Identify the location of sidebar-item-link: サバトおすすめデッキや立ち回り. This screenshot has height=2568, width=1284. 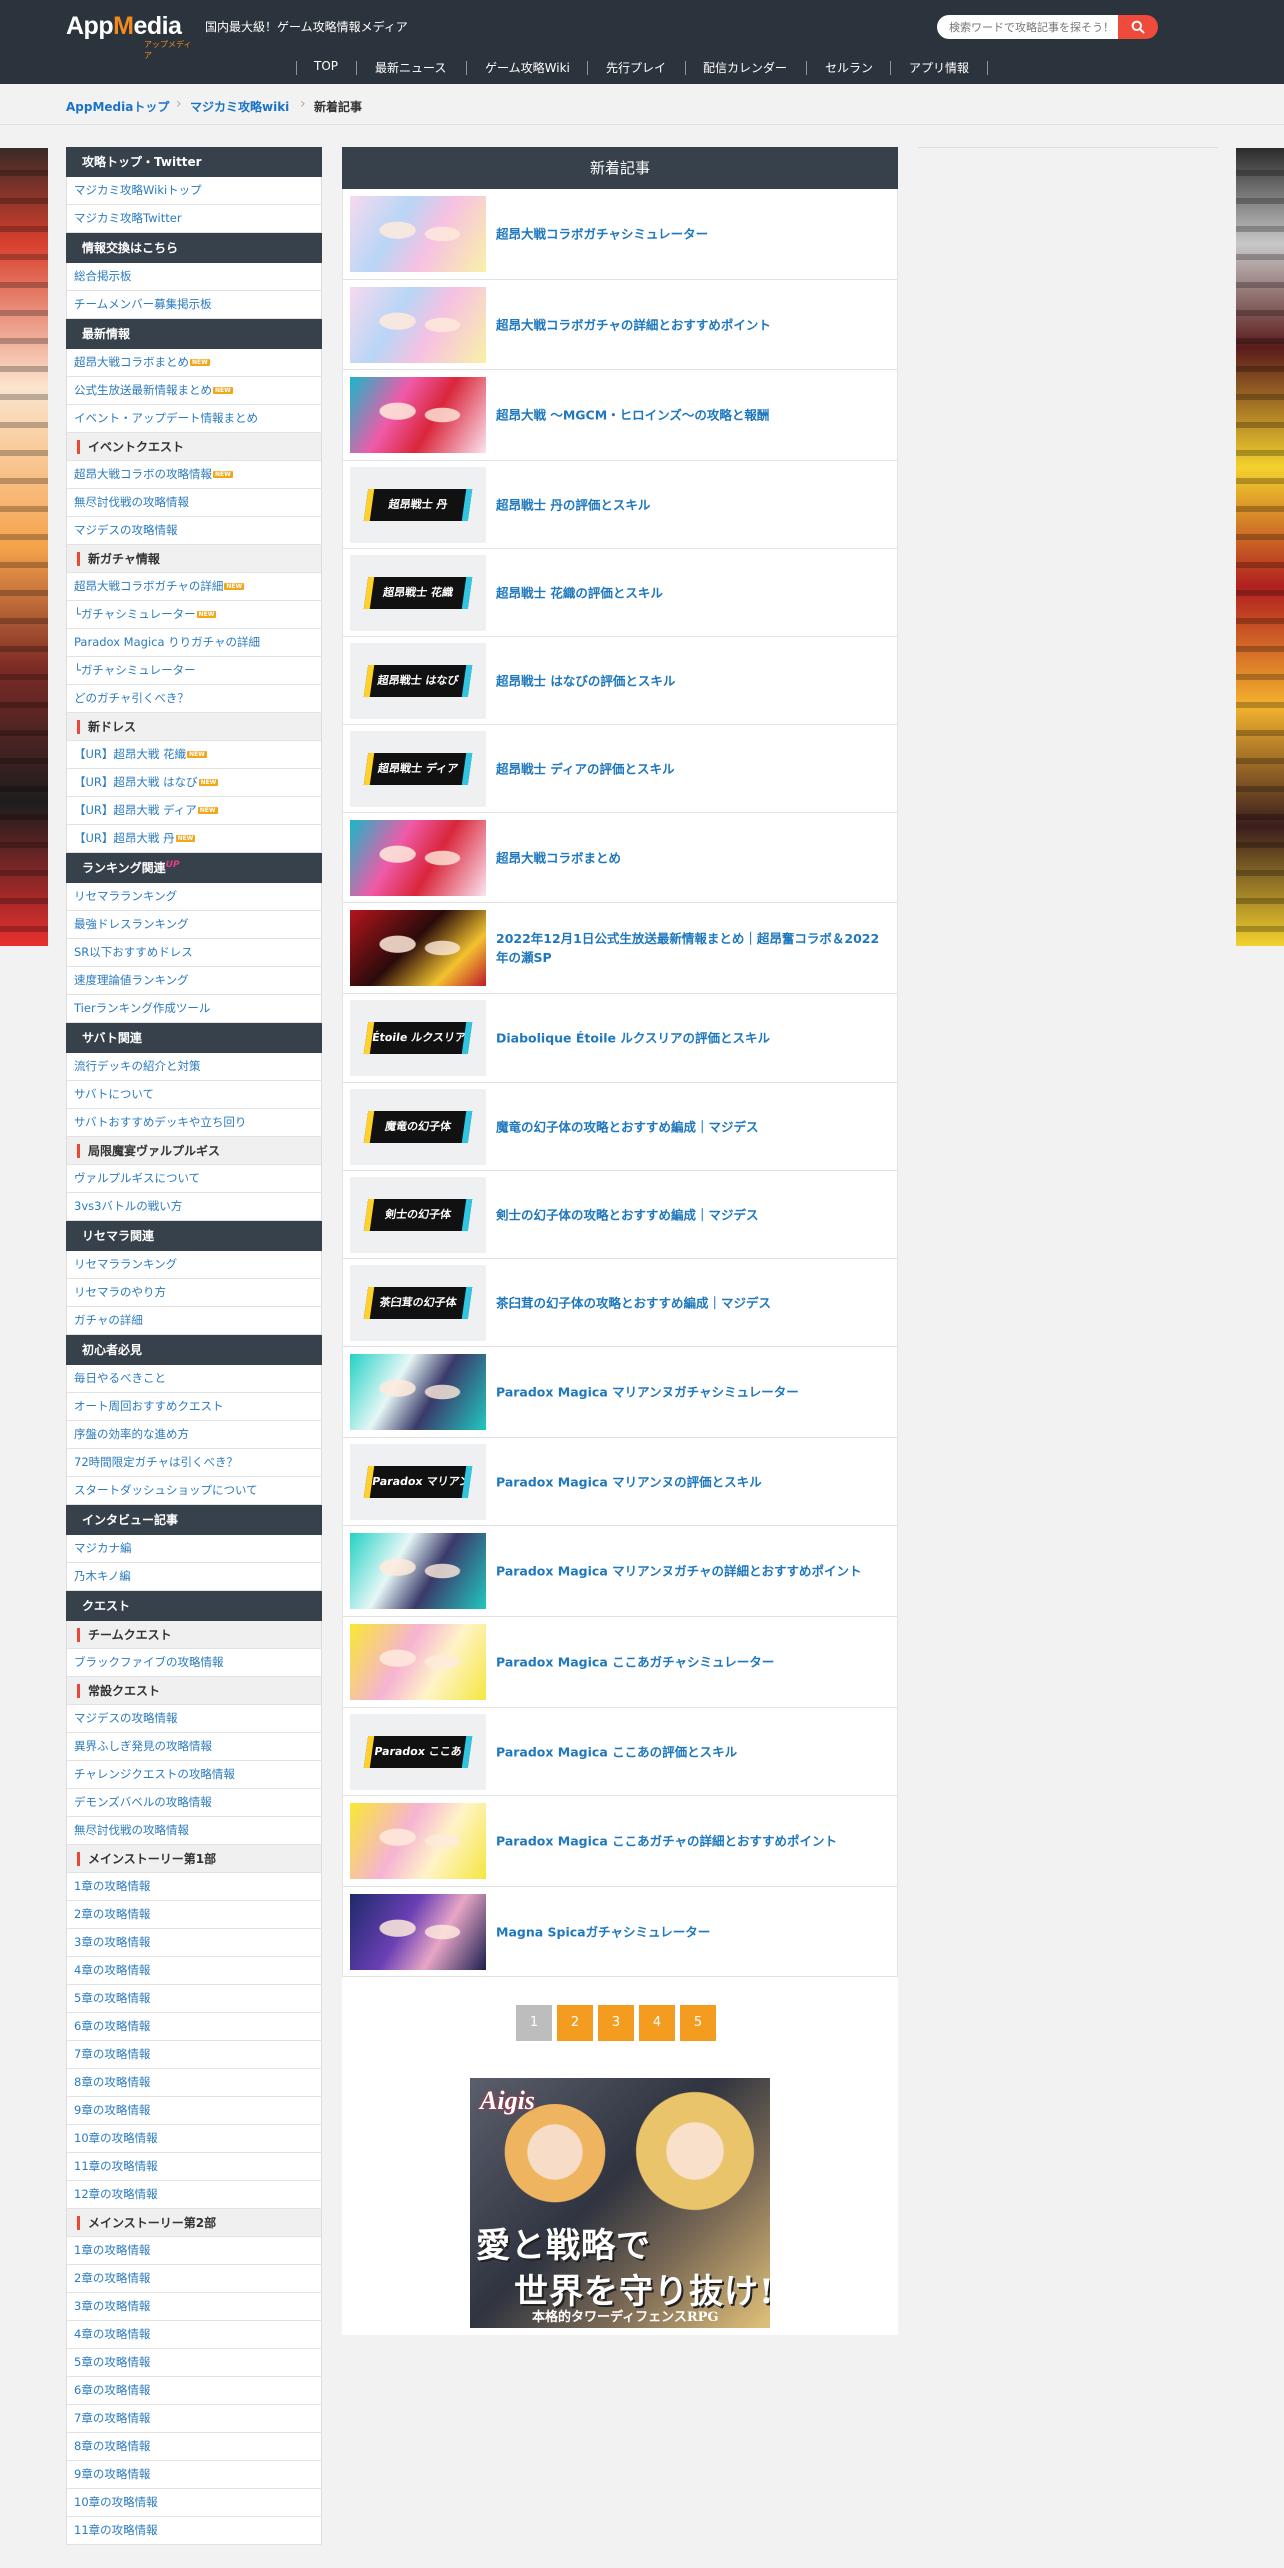
(160, 1122).